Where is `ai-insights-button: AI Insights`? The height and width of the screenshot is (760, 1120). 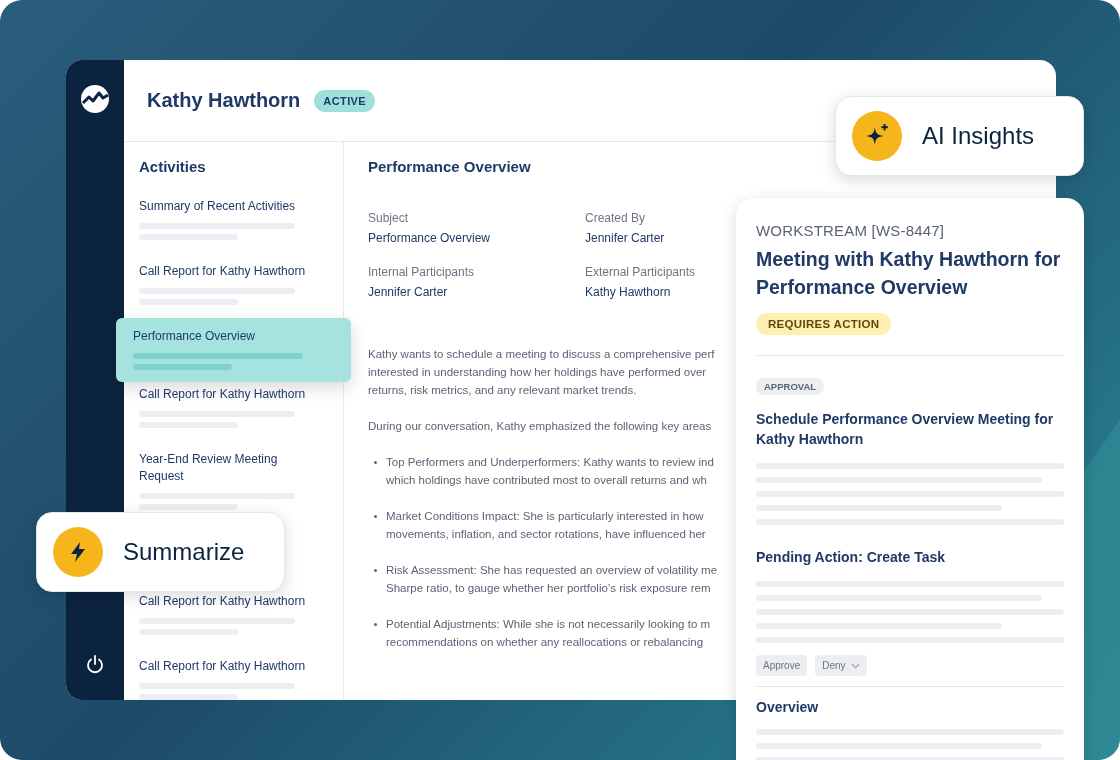 ai-insights-button: AI Insights is located at coordinates (959, 136).